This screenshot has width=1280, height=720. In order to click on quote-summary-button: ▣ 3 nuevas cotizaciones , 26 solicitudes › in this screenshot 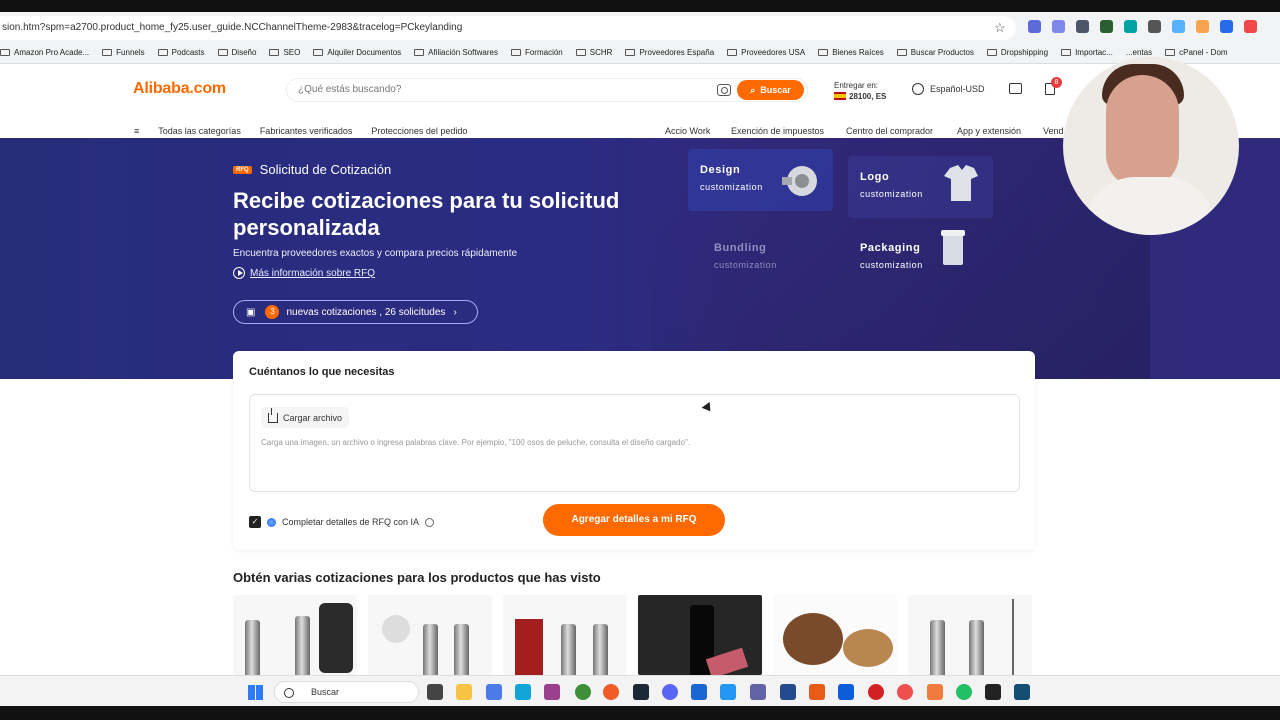, I will do `click(355, 312)`.